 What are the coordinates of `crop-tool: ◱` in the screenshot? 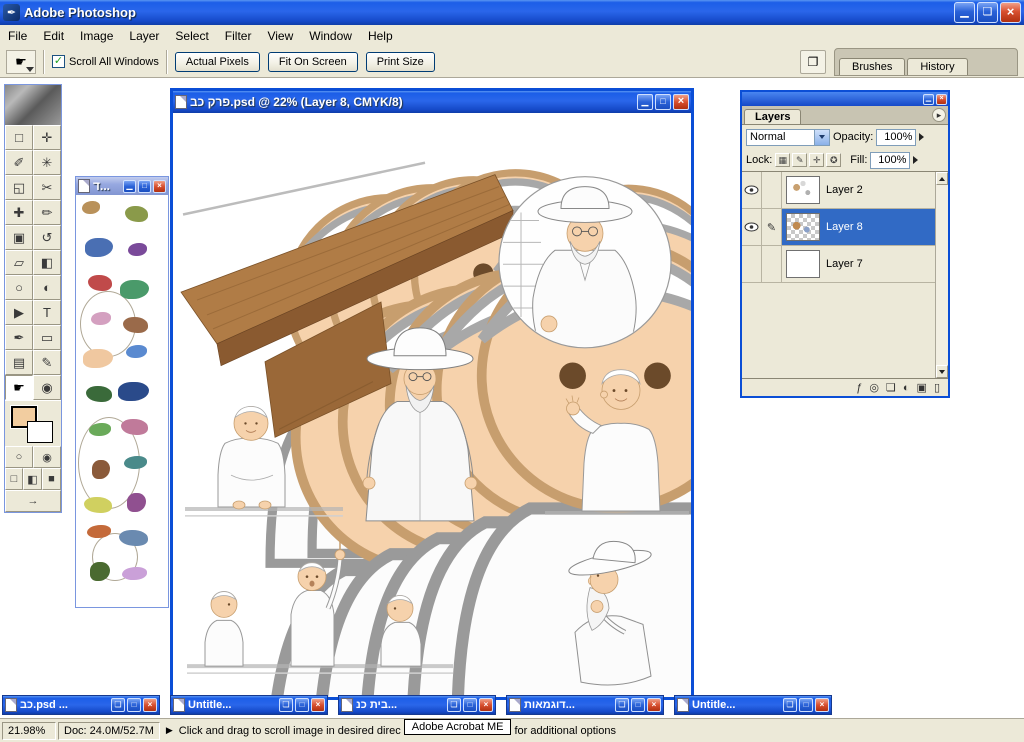 It's located at (19, 187).